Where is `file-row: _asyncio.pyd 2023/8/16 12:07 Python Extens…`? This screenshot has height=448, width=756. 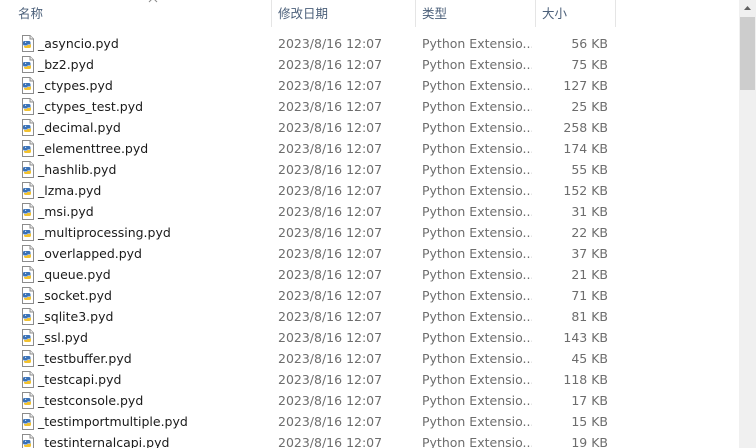 file-row: _asyncio.pyd 2023/8/16 12:07 Python Extens… is located at coordinates (370, 43).